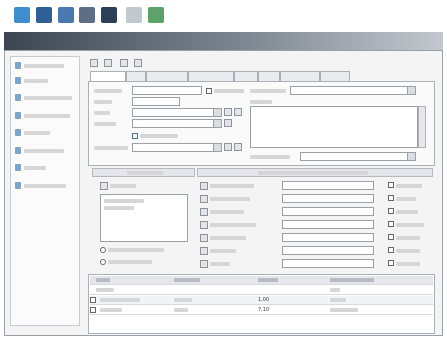 The height and width of the screenshot is (340, 447). What do you see at coordinates (130, 262) in the screenshot?
I see `radio-label` at bounding box center [130, 262].